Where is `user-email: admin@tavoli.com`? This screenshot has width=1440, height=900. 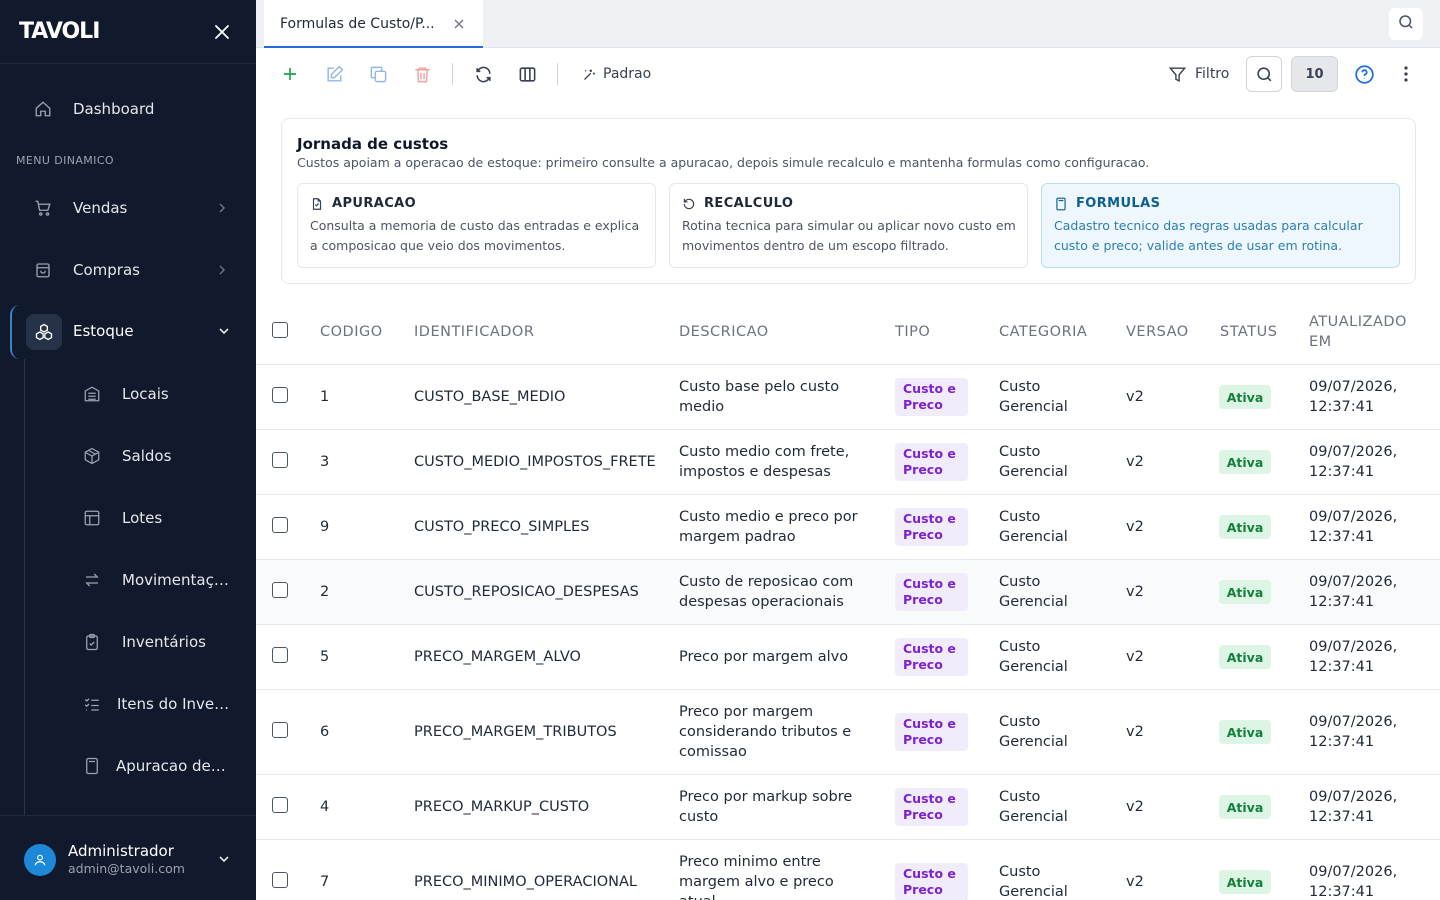
user-email: admin@tavoli.com is located at coordinates (126, 868).